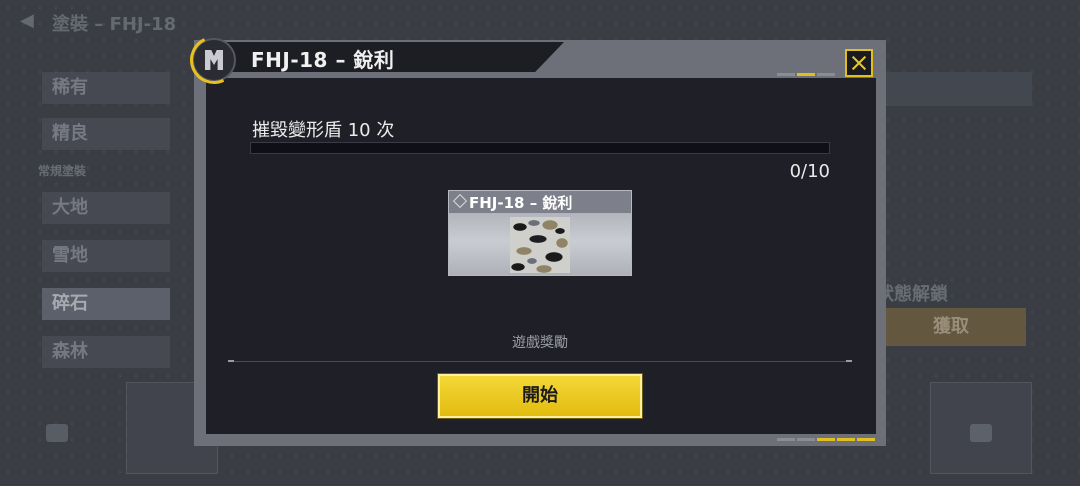 This screenshot has width=1080, height=486. What do you see at coordinates (859, 63) in the screenshot?
I see `close-button` at bounding box center [859, 63].